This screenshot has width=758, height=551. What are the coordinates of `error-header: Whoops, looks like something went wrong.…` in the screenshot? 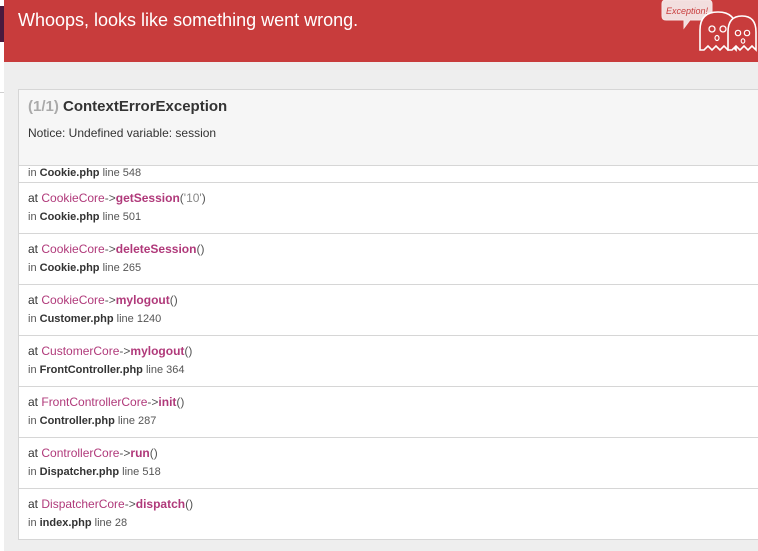 It's located at (381, 31).